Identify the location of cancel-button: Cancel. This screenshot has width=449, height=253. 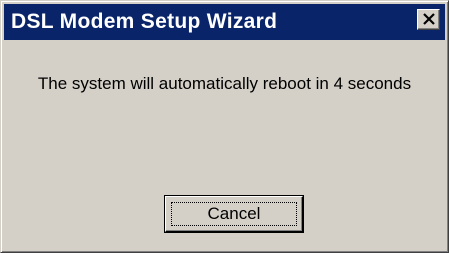
(234, 214).